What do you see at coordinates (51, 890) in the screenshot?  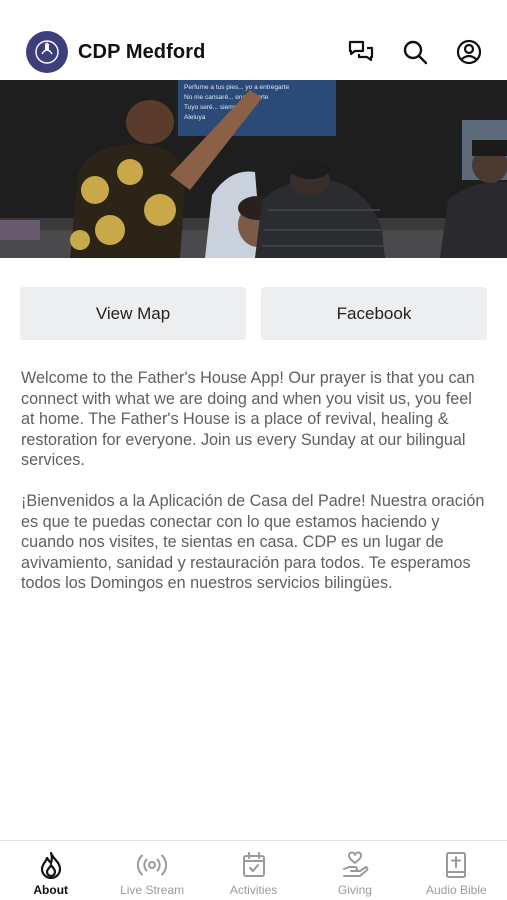 I see `tab-label-about: About` at bounding box center [51, 890].